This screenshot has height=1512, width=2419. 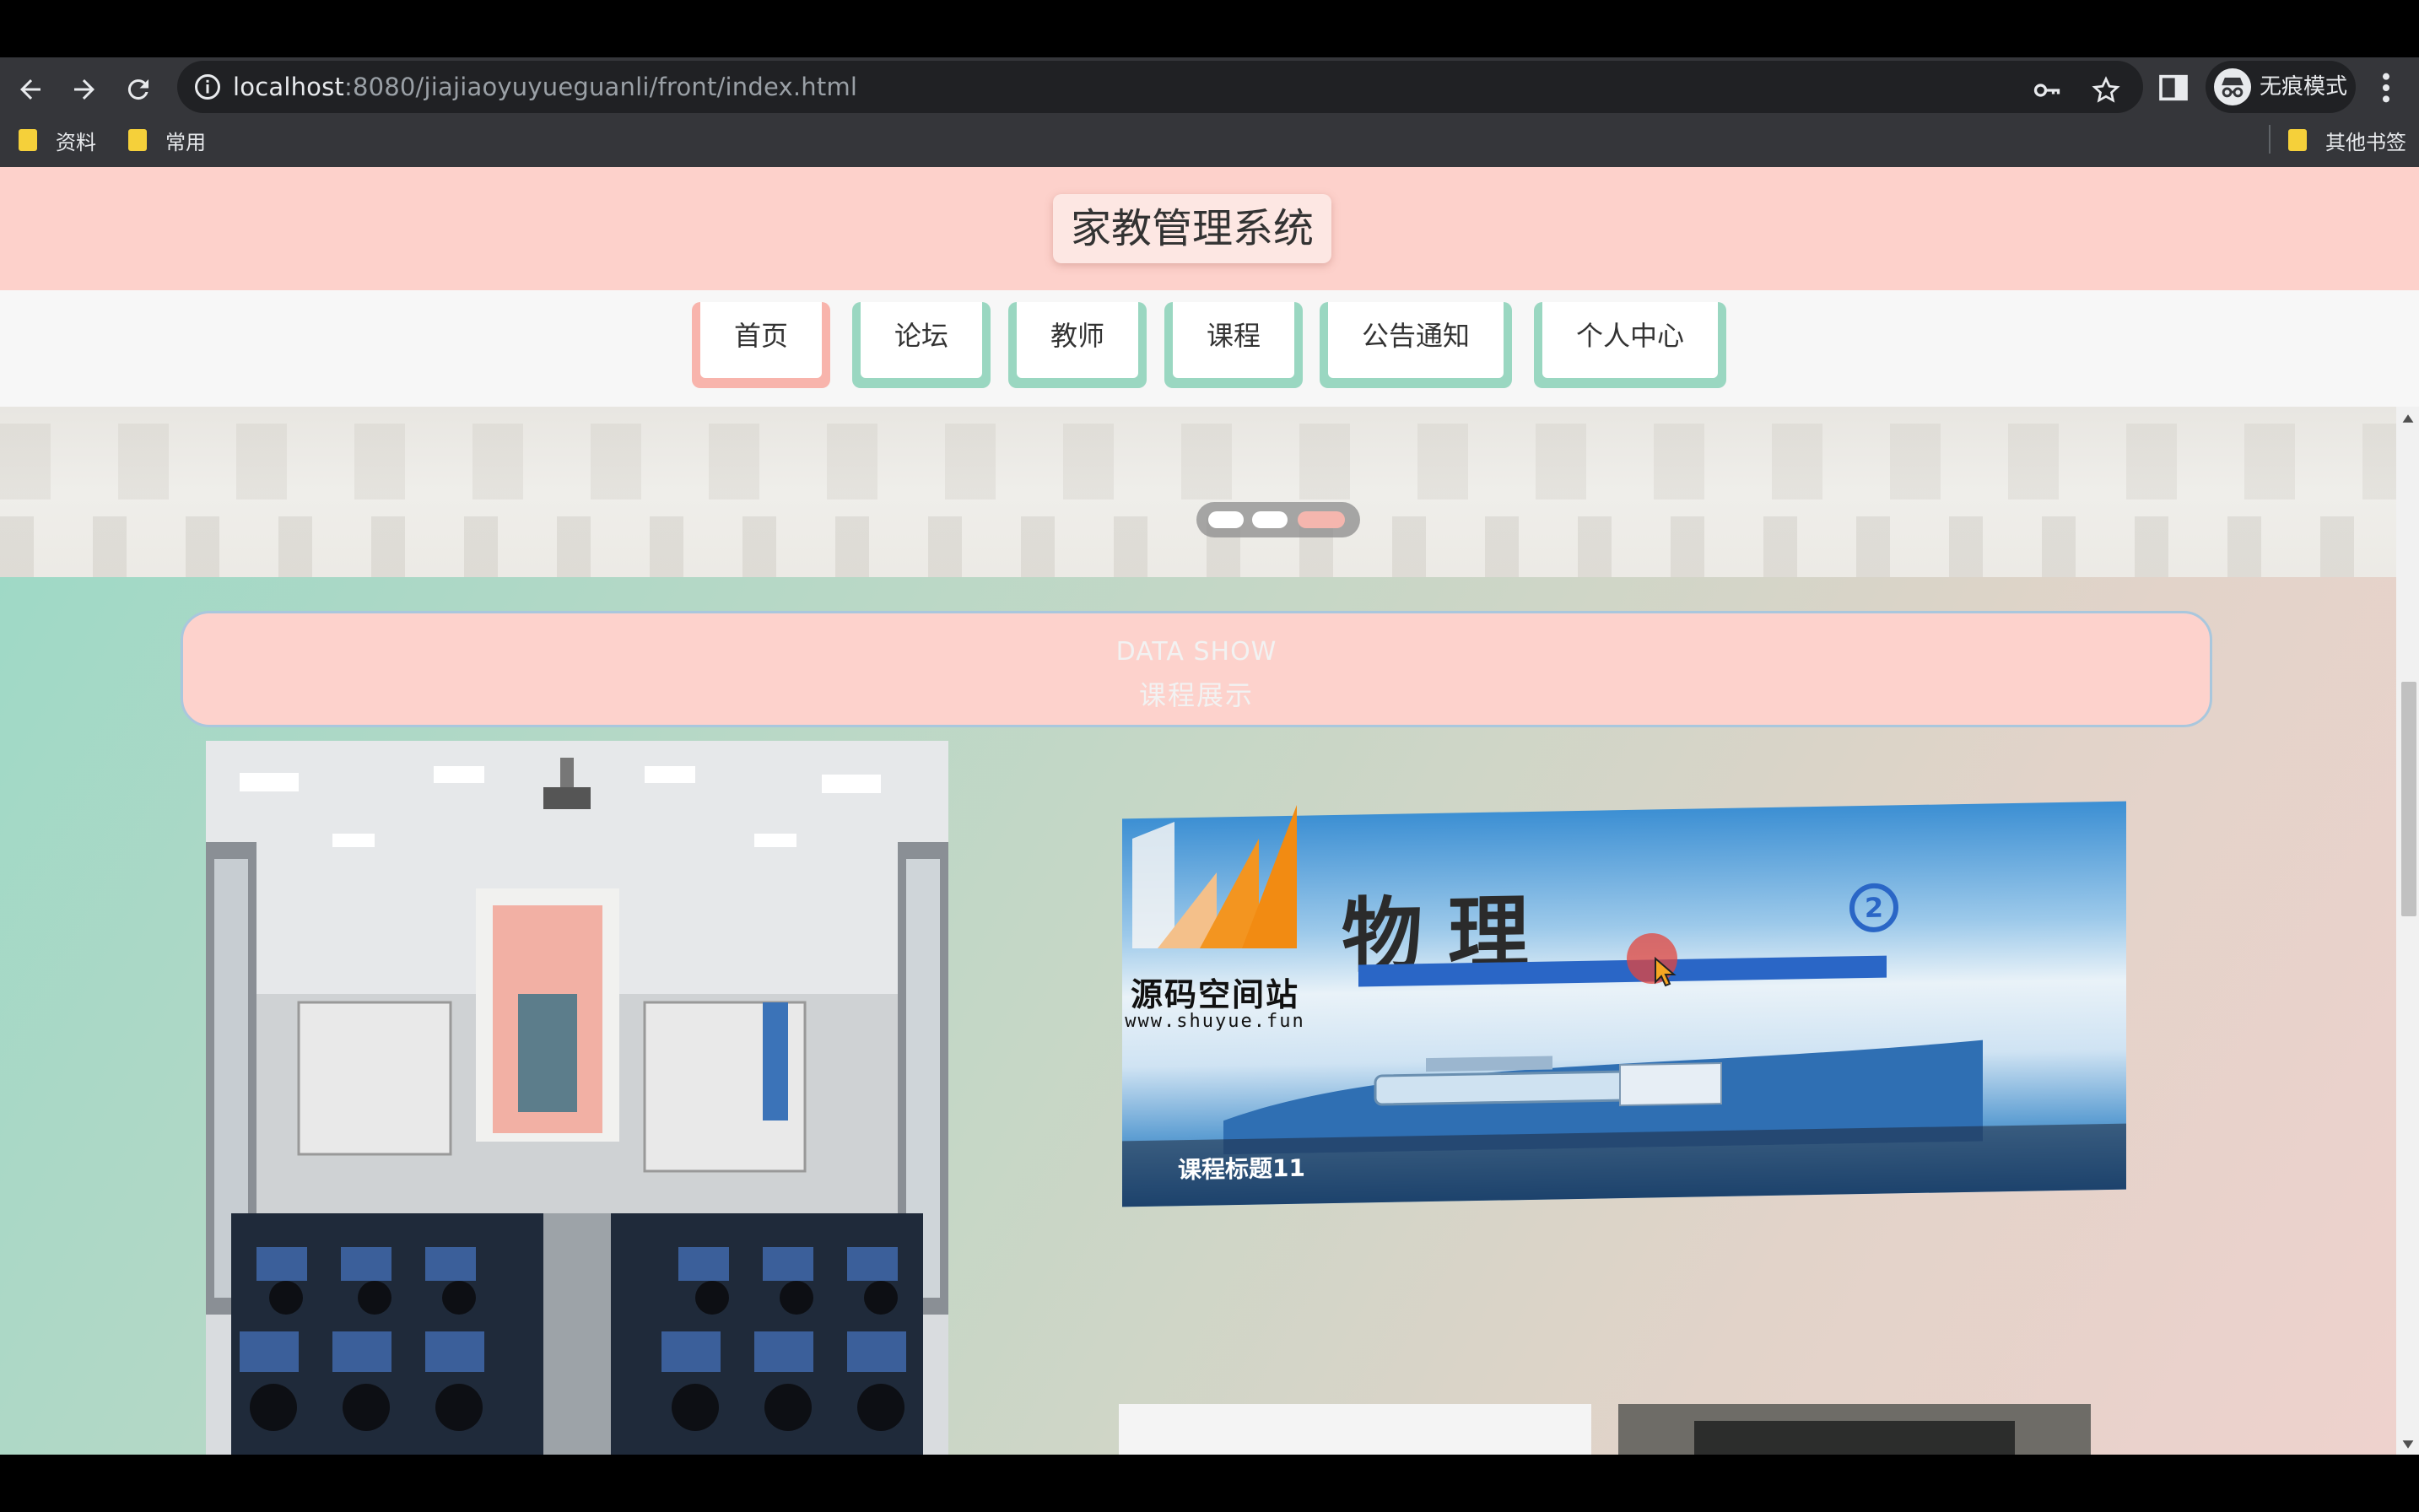 I want to click on nav-item-announcements: 公告通知, so click(x=1416, y=345).